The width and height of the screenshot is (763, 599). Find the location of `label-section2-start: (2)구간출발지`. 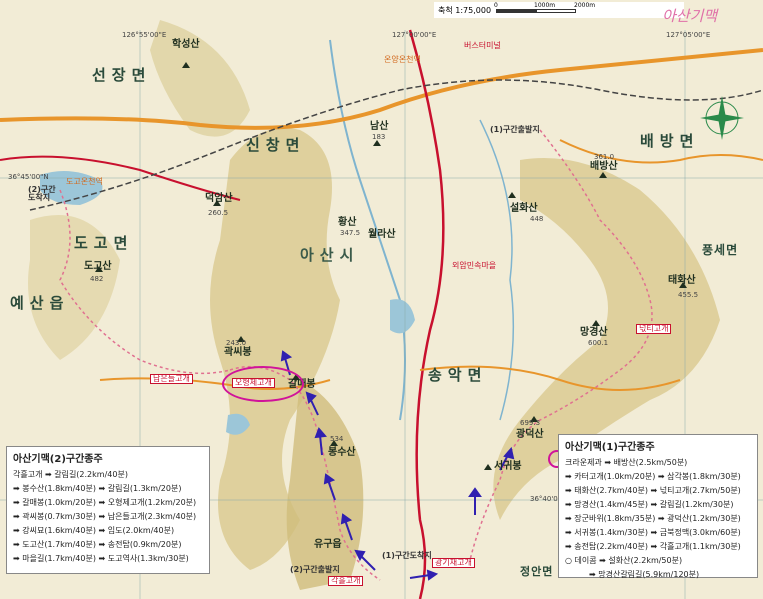

label-section2-start: (2)구간출발지 is located at coordinates (315, 569).